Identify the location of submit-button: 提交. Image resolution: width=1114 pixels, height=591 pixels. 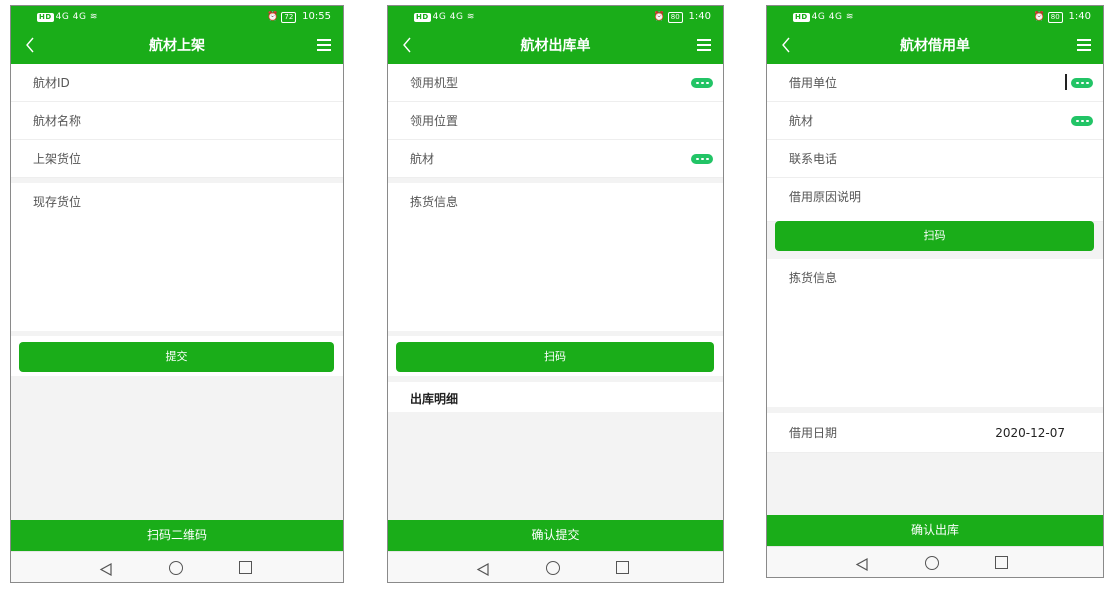
(176, 357).